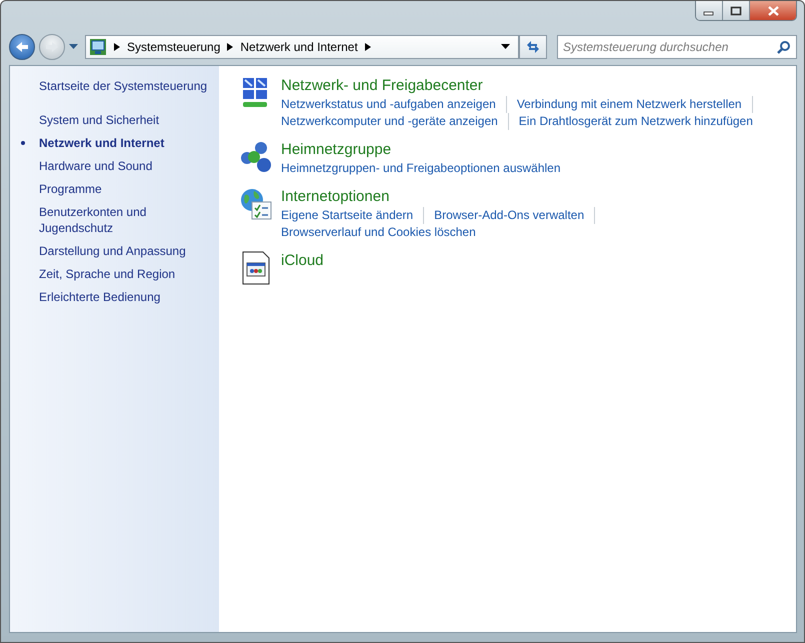 Image resolution: width=805 pixels, height=643 pixels. Describe the element at coordinates (443, 197) in the screenshot. I see `category-link: Internetoptionen` at that location.